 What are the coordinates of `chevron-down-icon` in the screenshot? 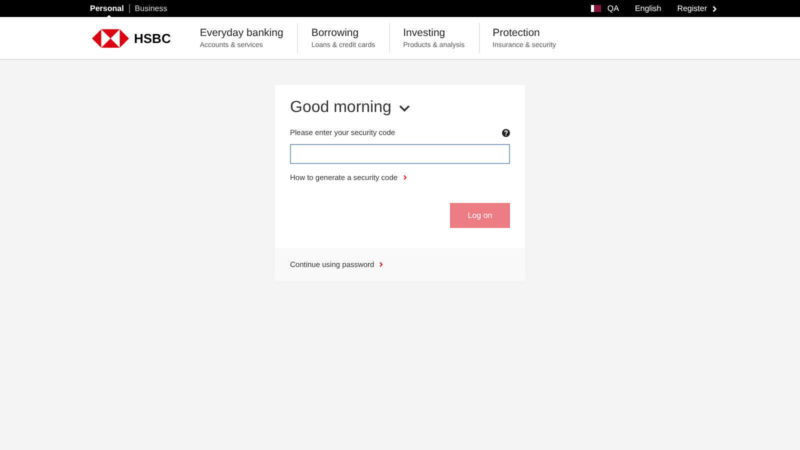 It's located at (404, 108).